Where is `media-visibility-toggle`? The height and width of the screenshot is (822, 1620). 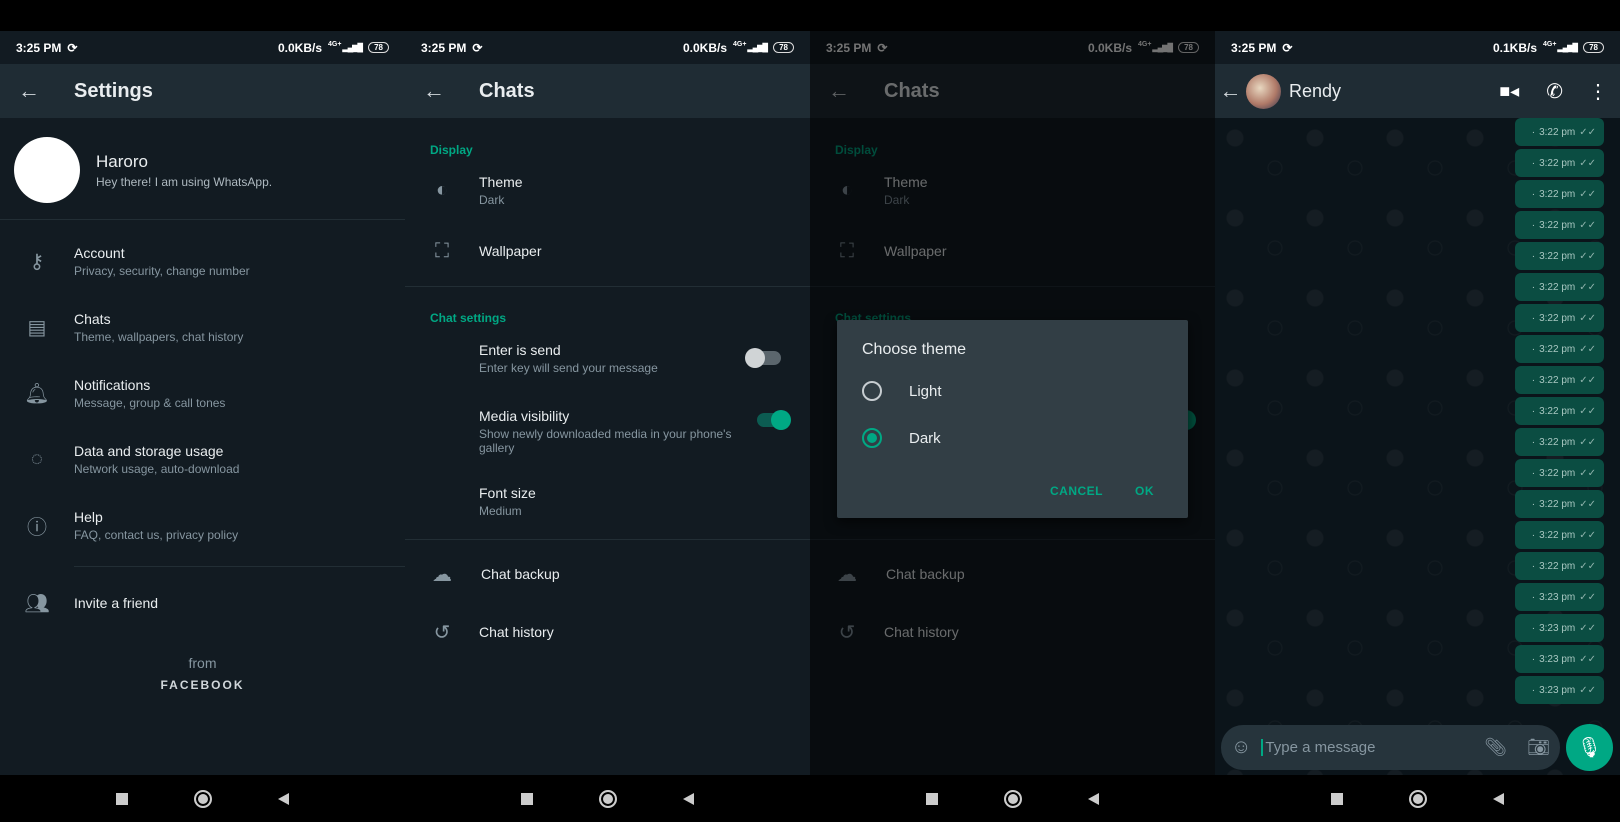 media-visibility-toggle is located at coordinates (774, 420).